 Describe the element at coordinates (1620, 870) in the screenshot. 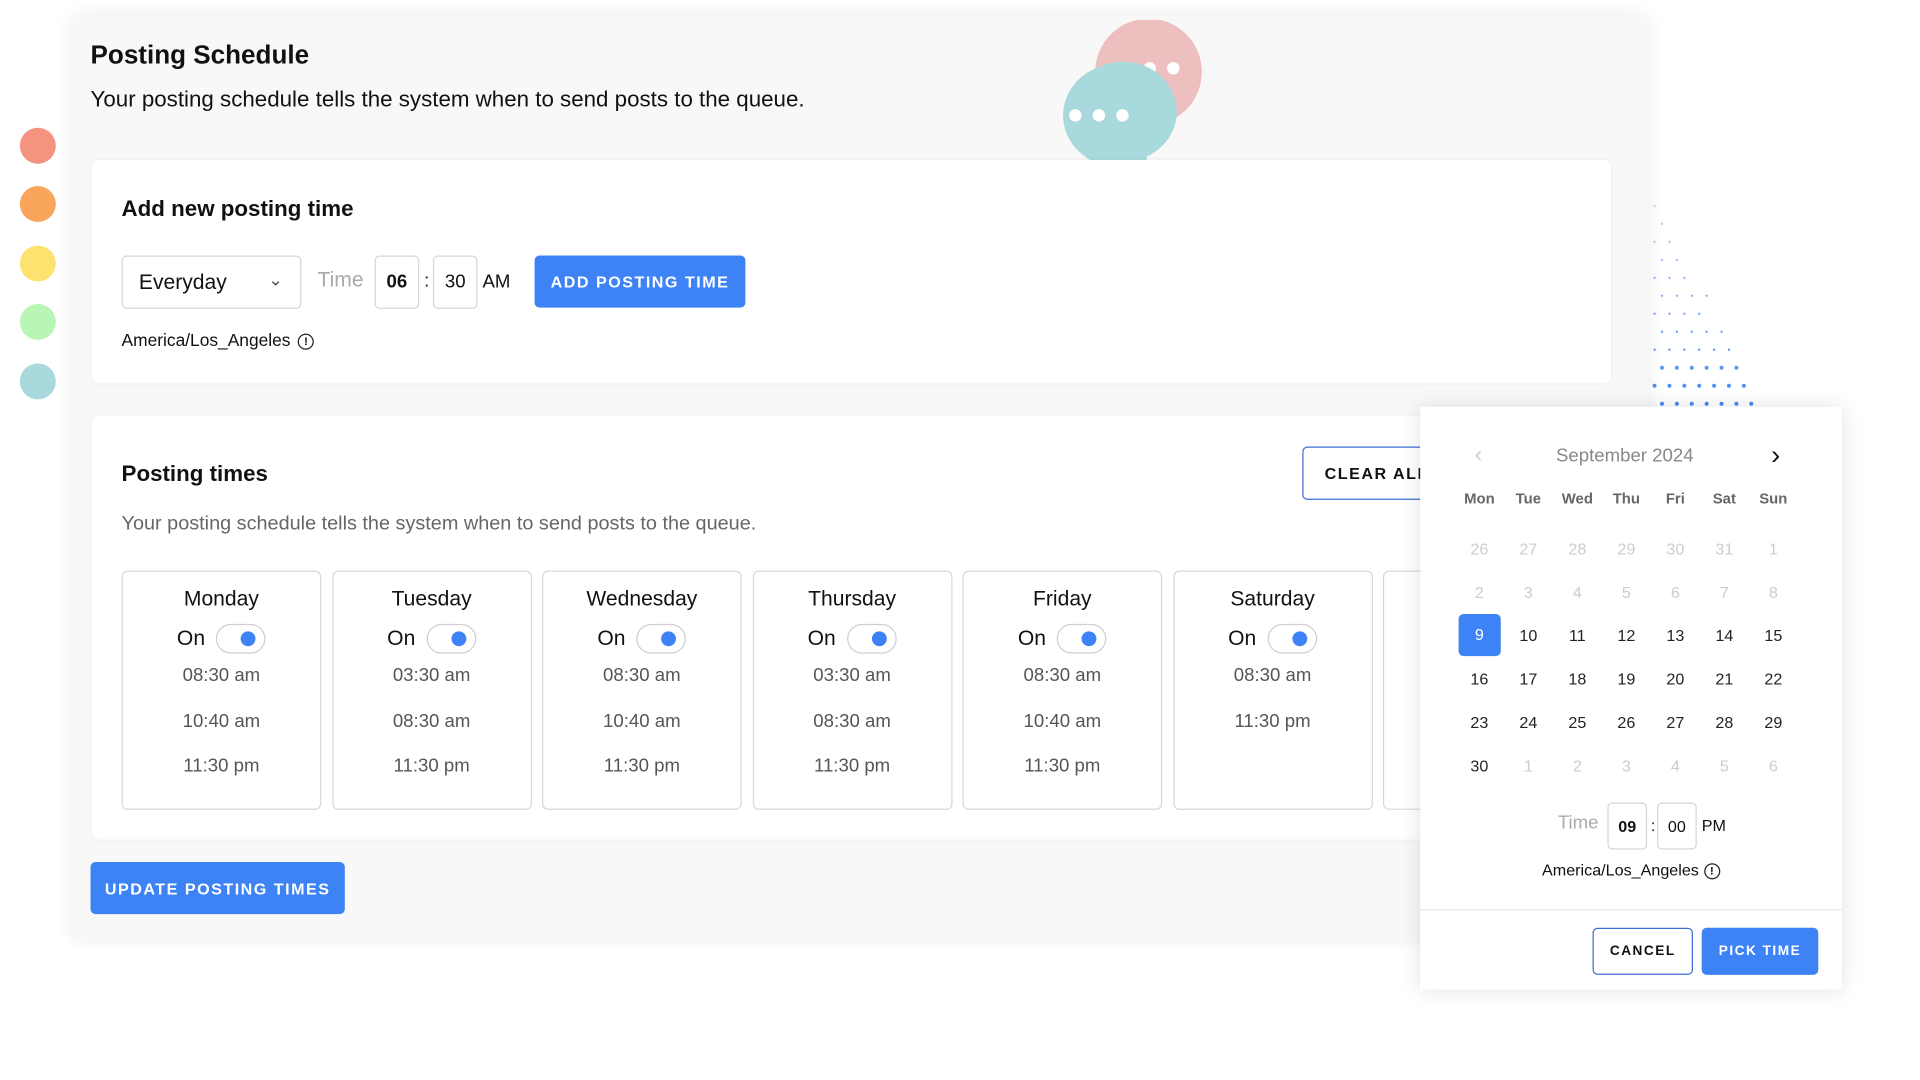

I see `picker-timezone-label: America/Los_Angeles` at that location.